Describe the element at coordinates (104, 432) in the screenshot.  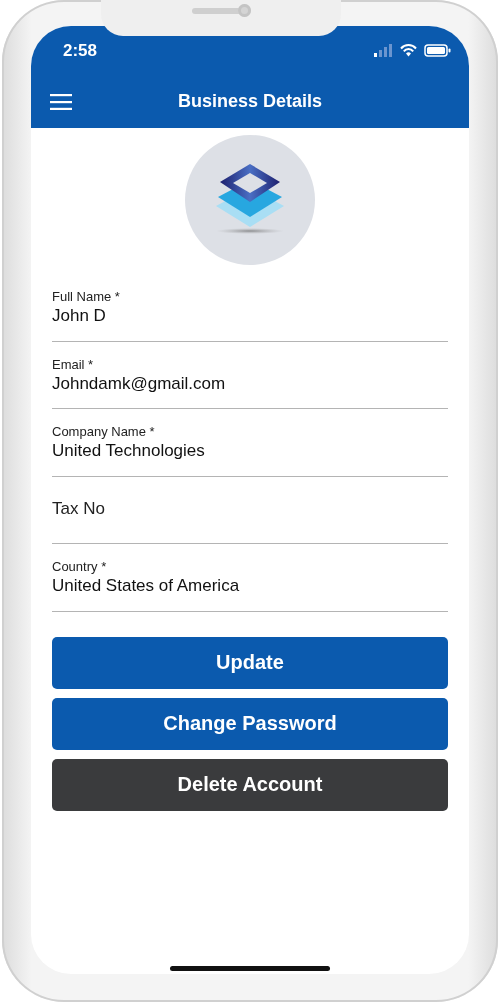
I see `field-label: Company Name *` at that location.